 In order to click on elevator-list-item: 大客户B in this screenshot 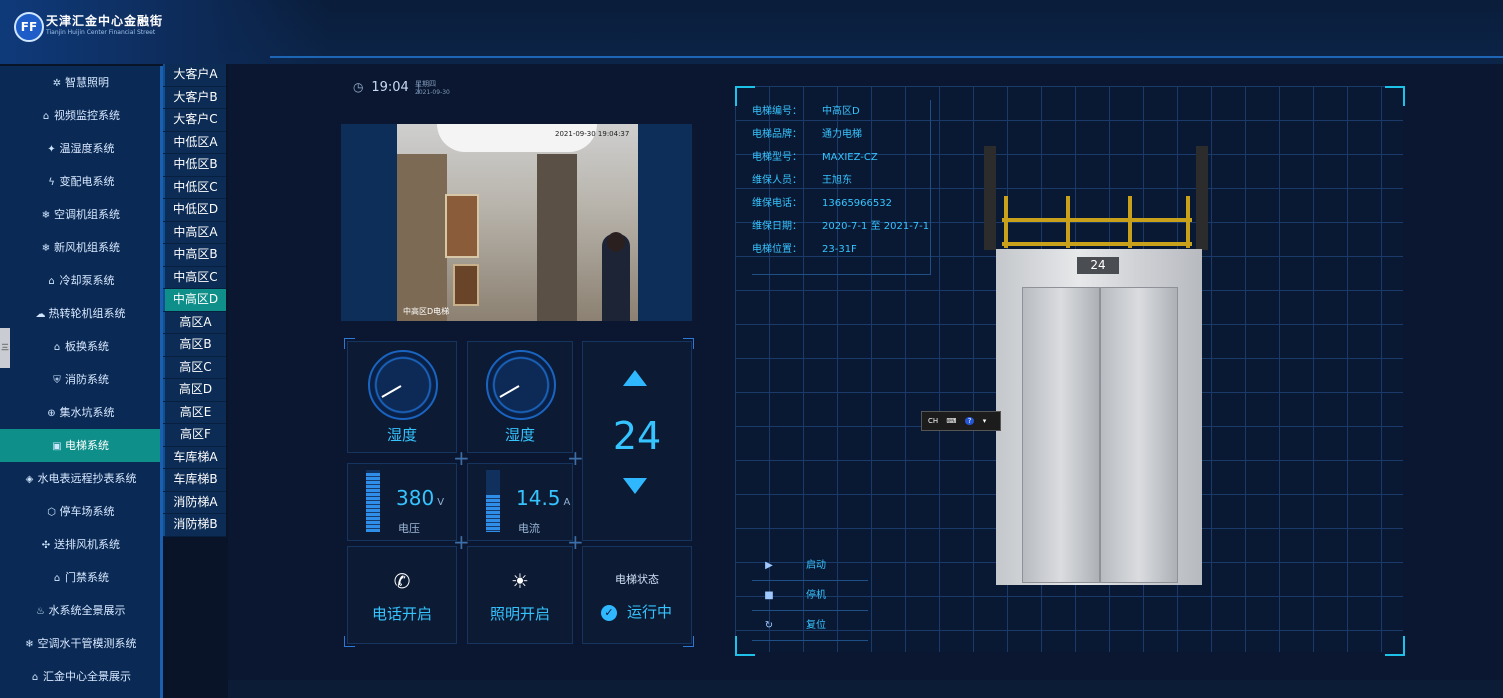, I will do `click(194, 97)`.